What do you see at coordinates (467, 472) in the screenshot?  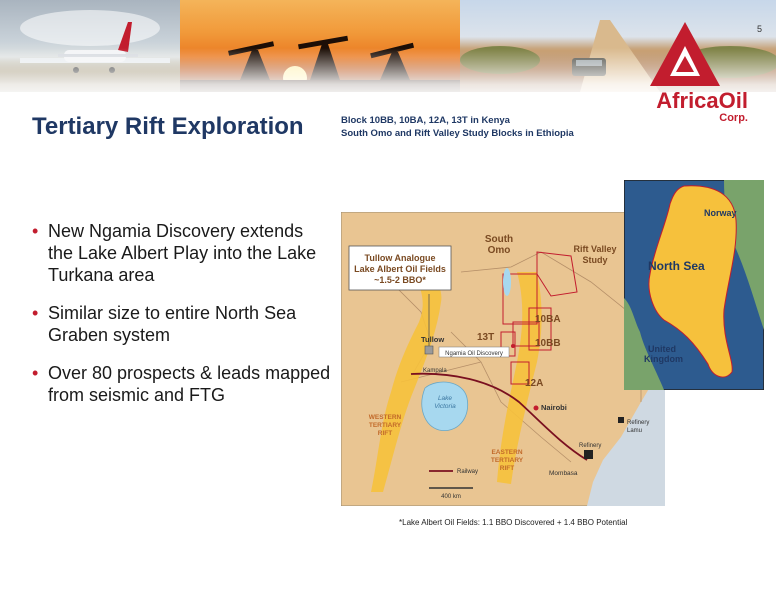 I see `label-railway: Railway` at bounding box center [467, 472].